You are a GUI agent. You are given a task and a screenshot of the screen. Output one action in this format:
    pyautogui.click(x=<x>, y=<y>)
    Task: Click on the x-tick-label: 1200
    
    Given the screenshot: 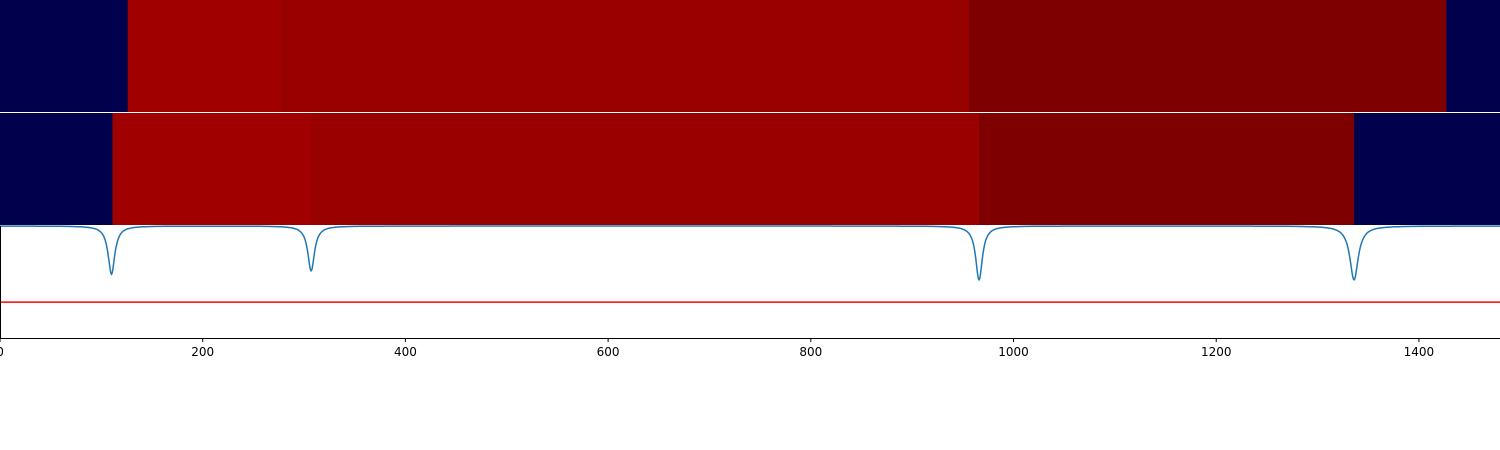 What is the action you would take?
    pyautogui.click(x=1216, y=352)
    